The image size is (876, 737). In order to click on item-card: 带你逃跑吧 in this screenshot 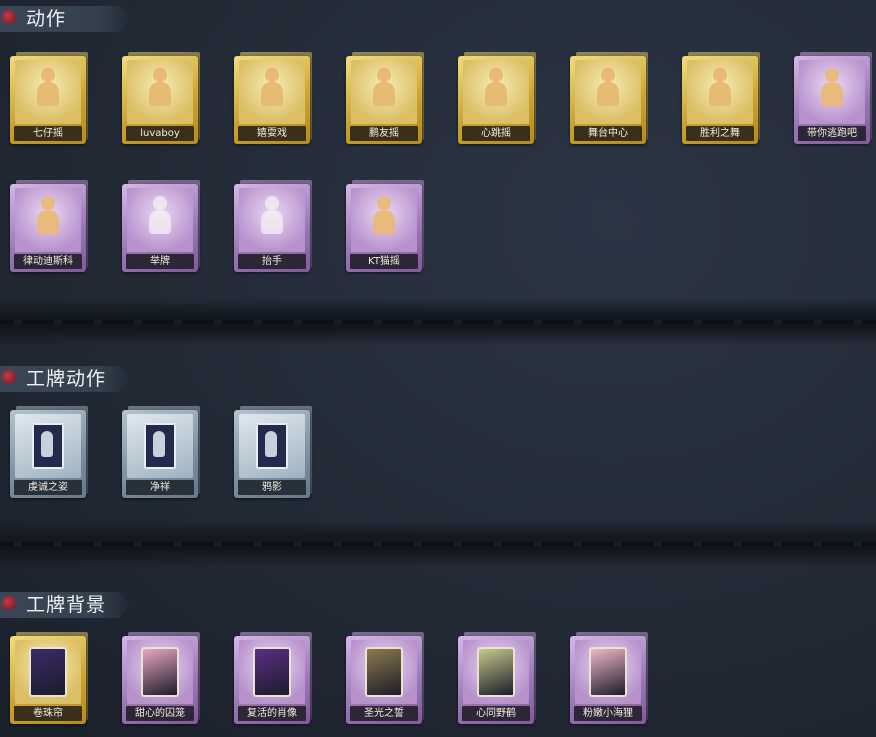, I will do `click(833, 99)`.